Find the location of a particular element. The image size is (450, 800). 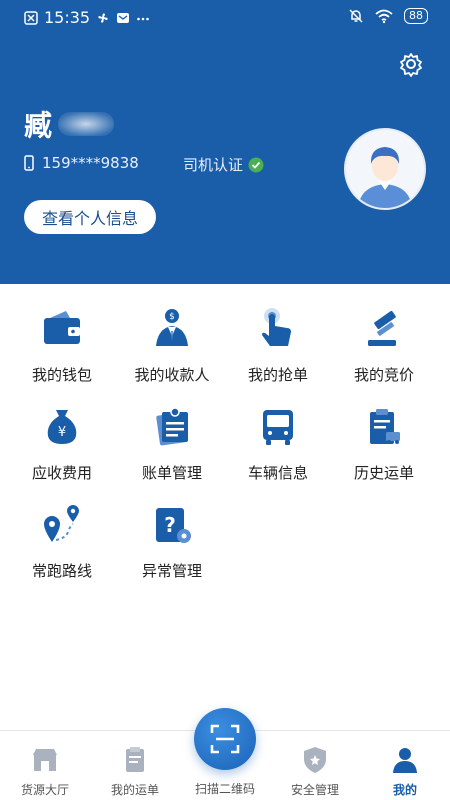

money-bag-icon: ¥ is located at coordinates (62, 427).